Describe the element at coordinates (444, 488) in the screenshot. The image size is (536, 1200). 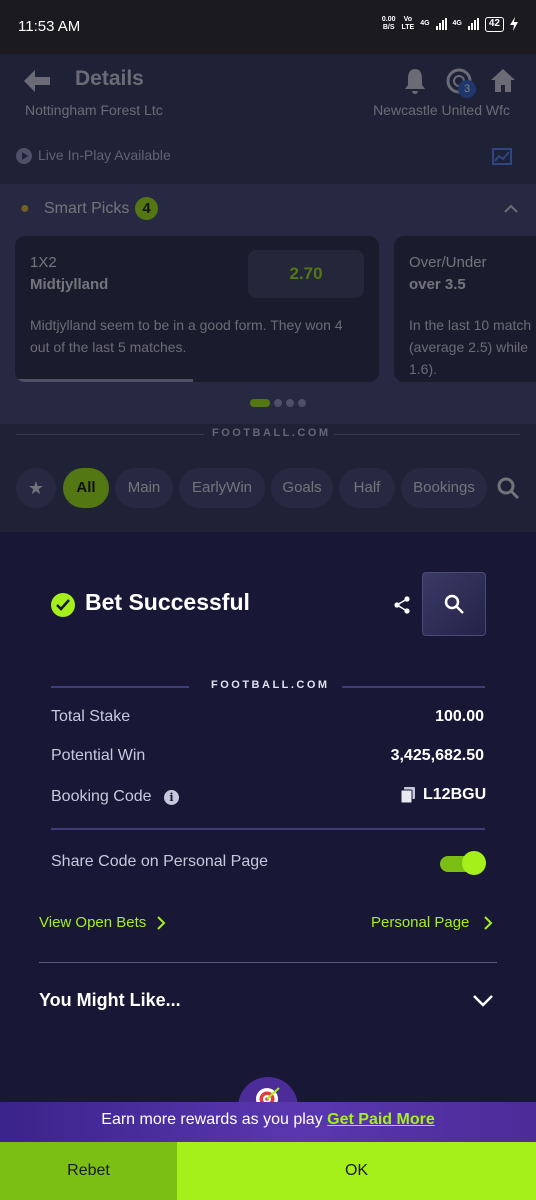
I see `tab-bookings: Bookings` at that location.